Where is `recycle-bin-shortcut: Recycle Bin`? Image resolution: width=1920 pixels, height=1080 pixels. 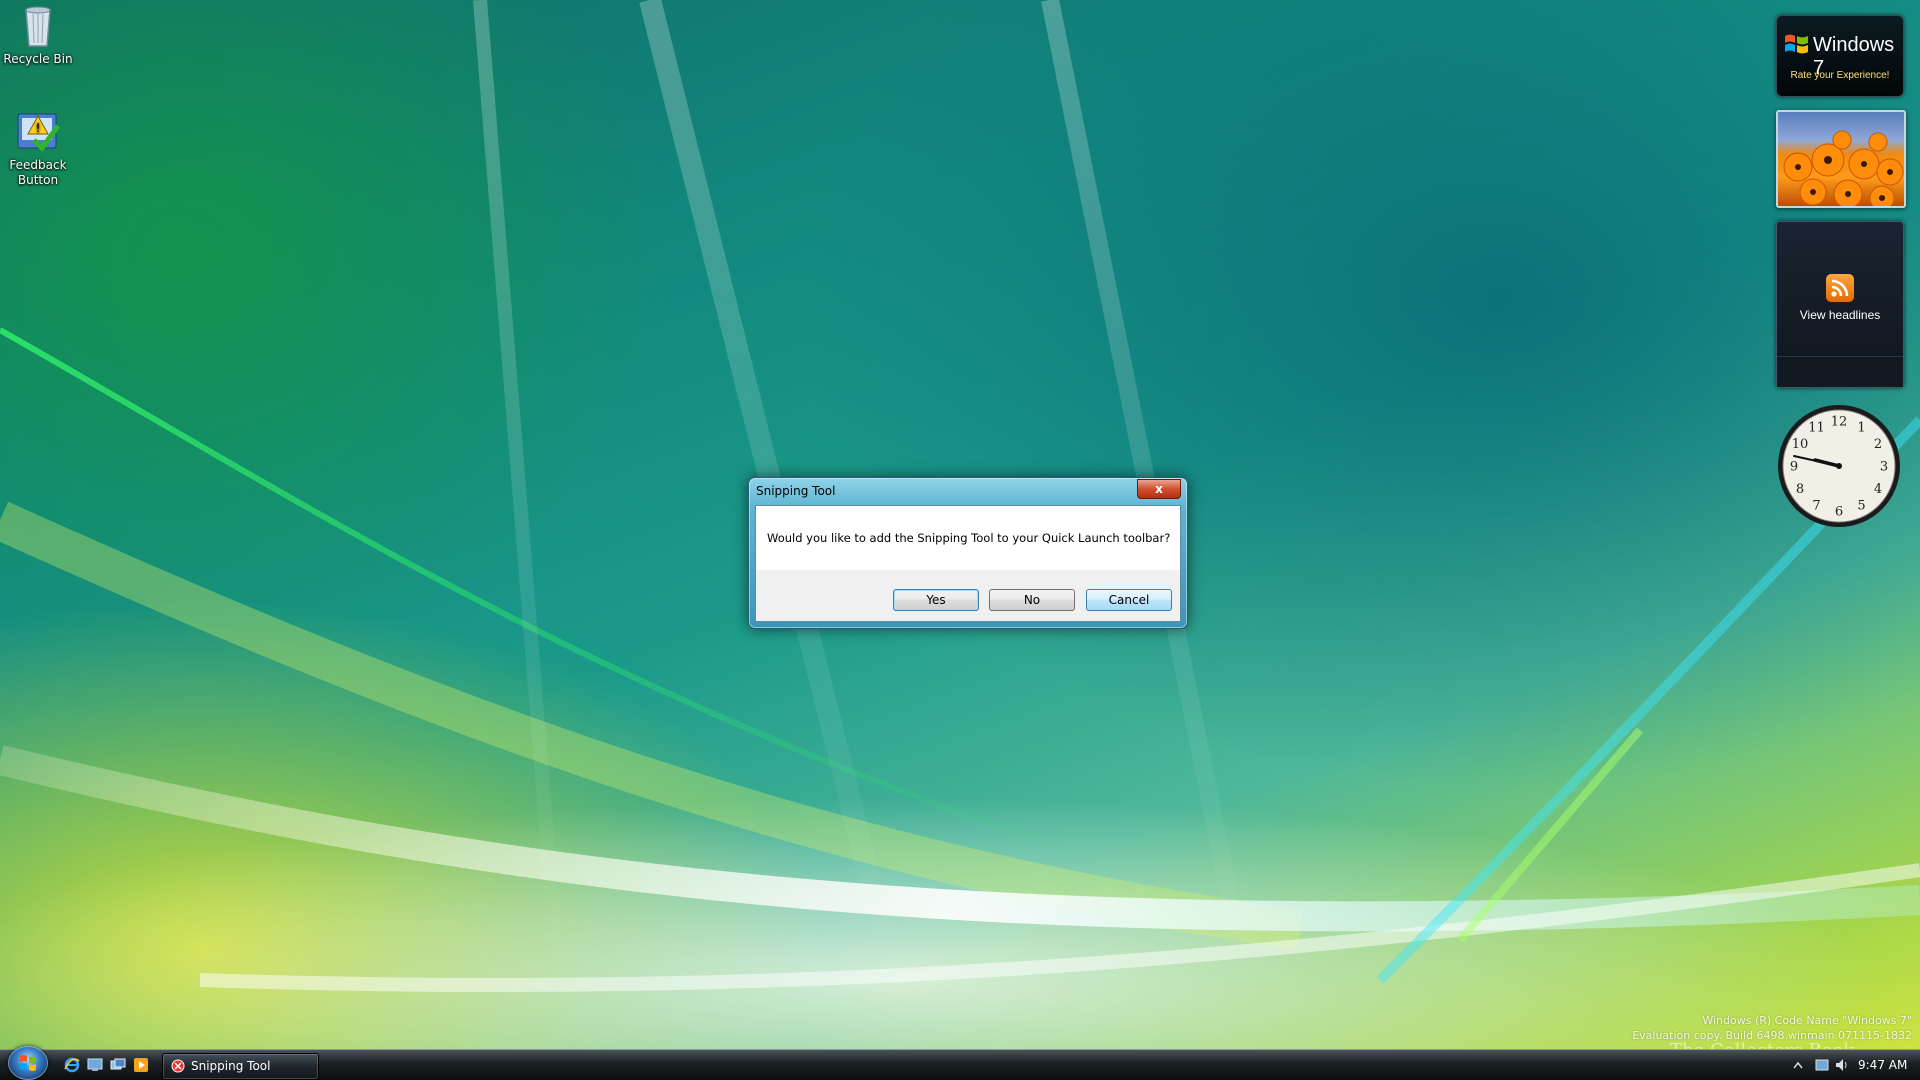 recycle-bin-shortcut: Recycle Bin is located at coordinates (38, 34).